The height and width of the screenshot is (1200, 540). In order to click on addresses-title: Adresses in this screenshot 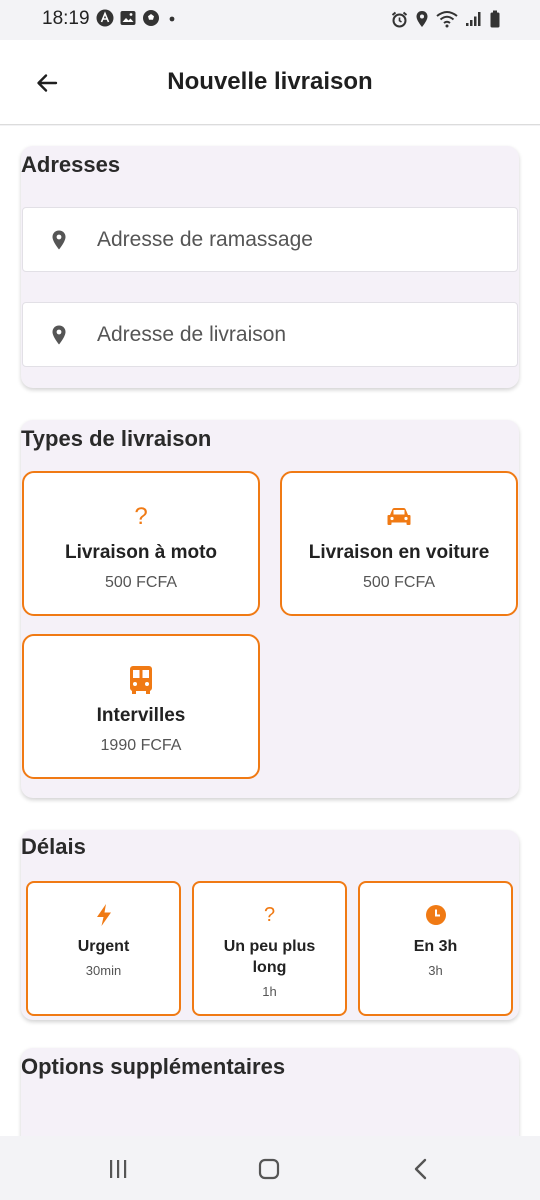, I will do `click(71, 164)`.